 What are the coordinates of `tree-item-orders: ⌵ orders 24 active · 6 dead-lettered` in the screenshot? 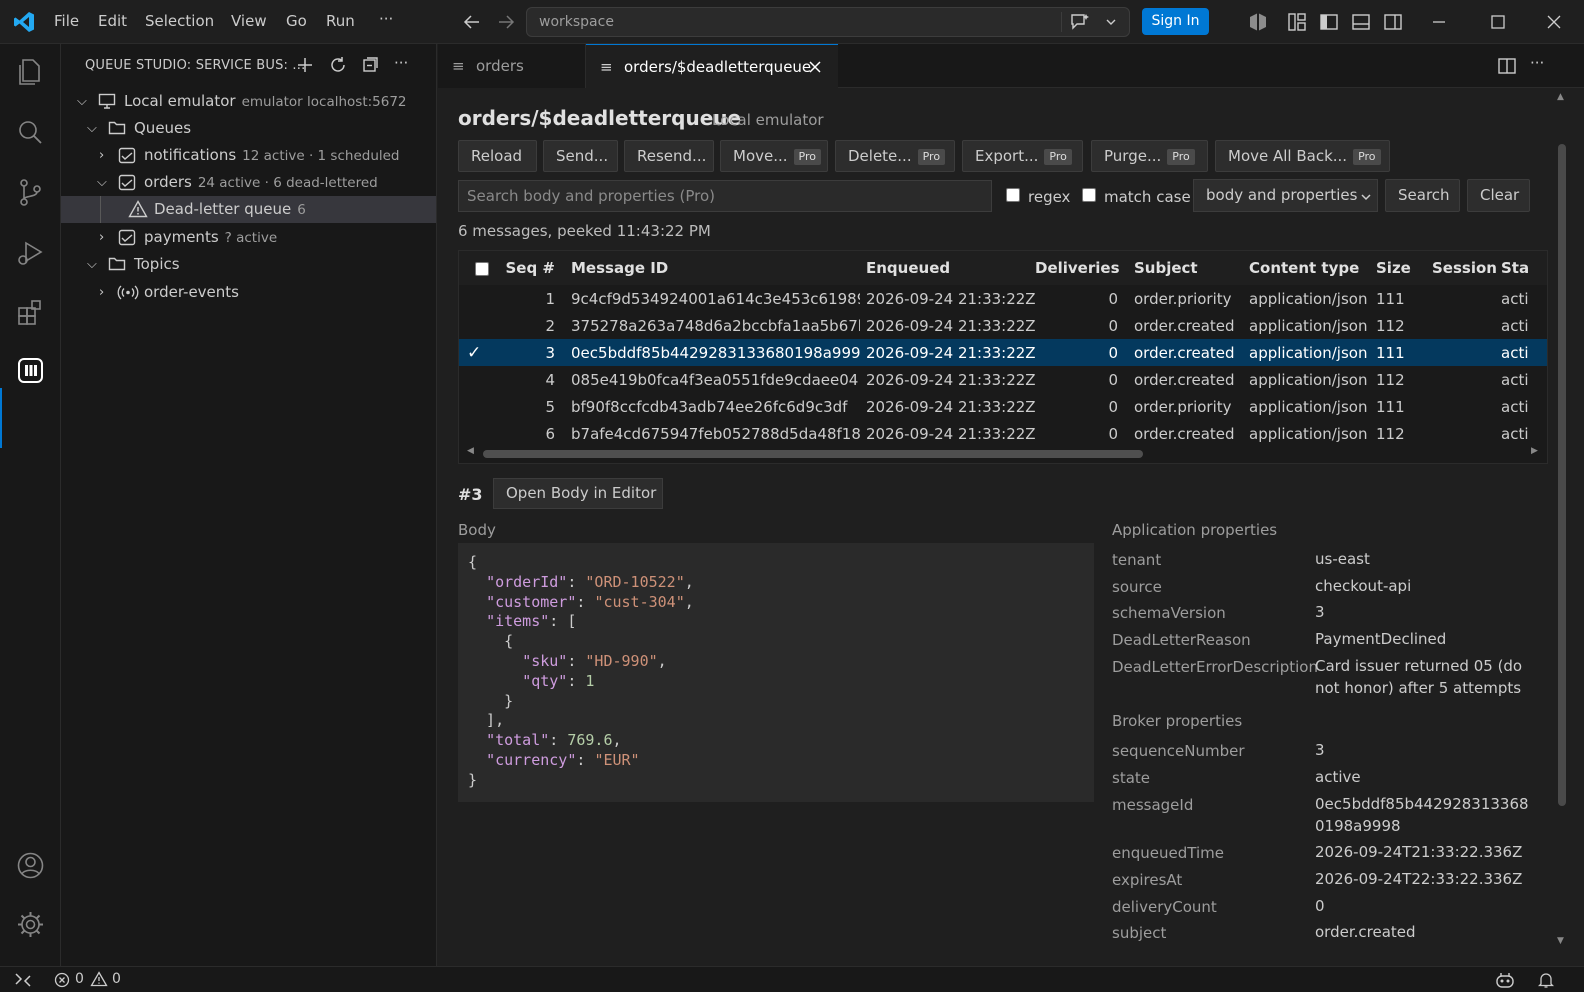 It's located at (248, 182).